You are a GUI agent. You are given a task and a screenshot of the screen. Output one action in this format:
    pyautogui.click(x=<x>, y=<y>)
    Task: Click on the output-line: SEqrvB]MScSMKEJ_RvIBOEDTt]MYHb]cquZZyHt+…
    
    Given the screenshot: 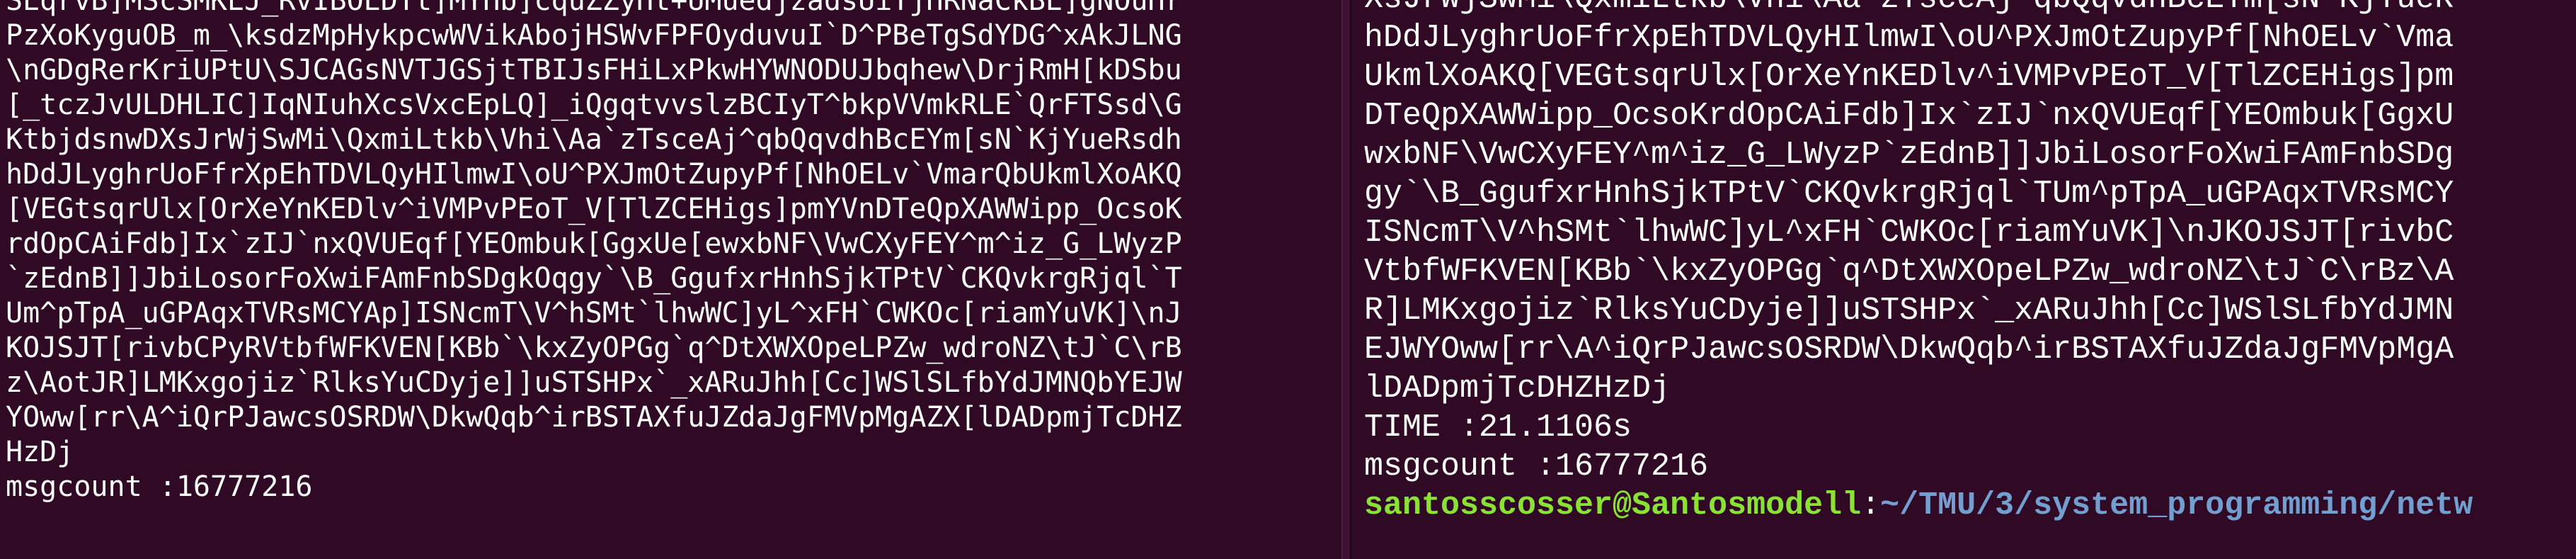 What is the action you would take?
    pyautogui.click(x=594, y=8)
    